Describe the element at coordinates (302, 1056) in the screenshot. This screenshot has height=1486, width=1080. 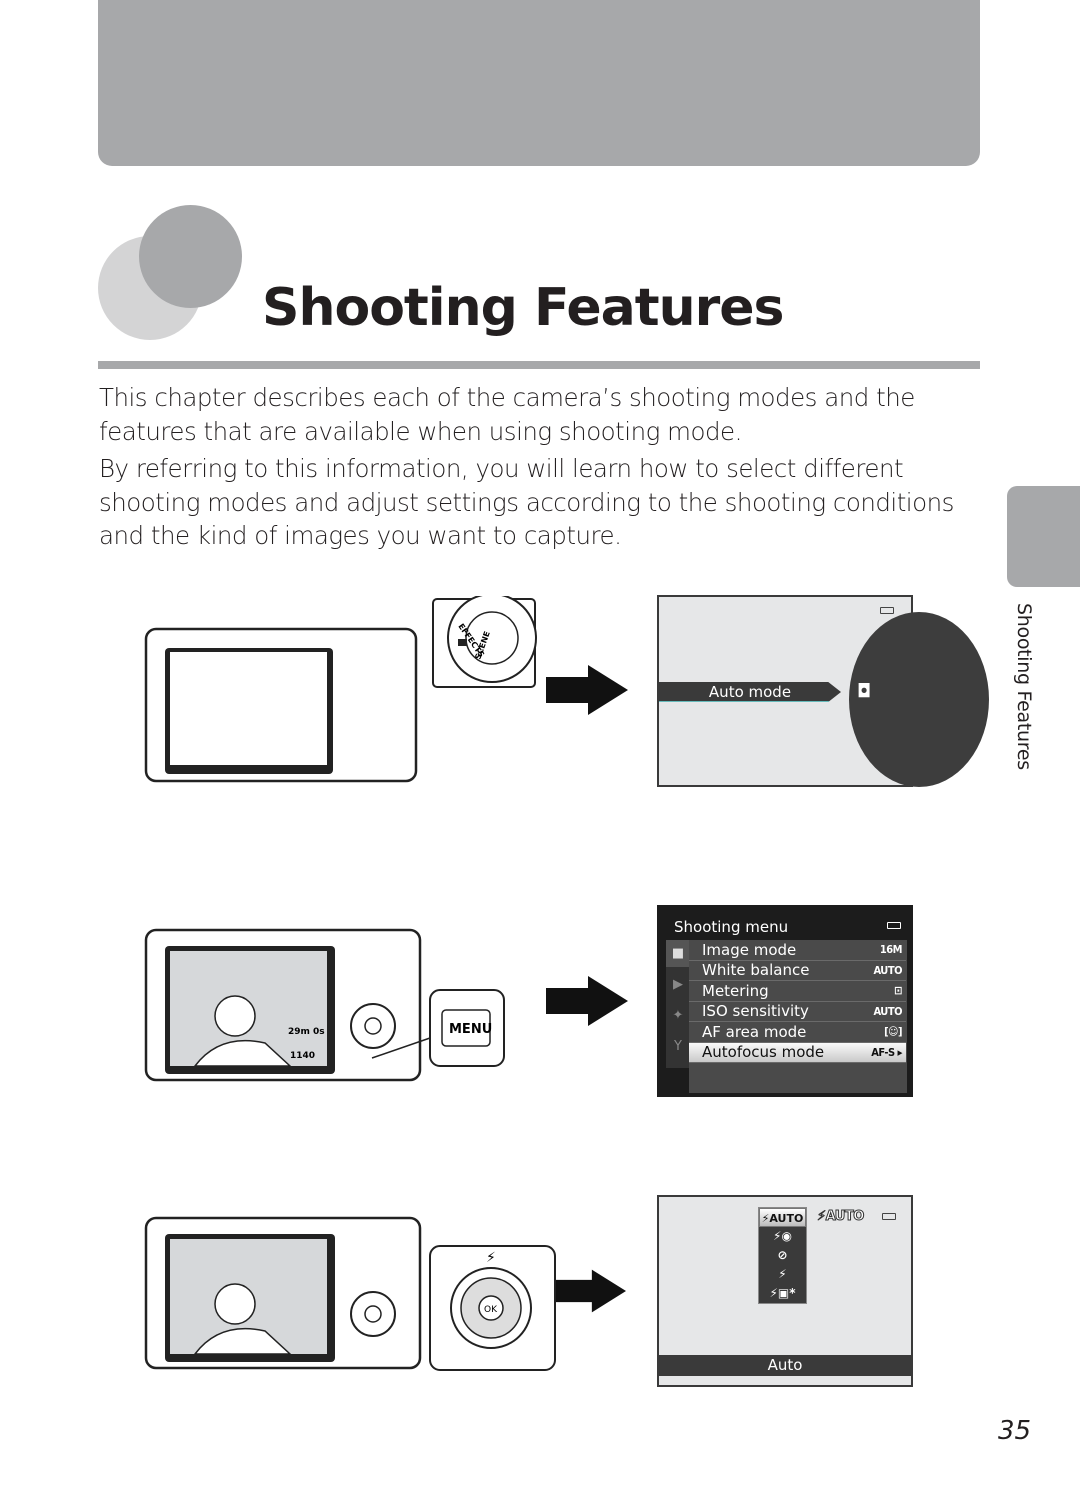
I see `svg-text: 1140` at that location.